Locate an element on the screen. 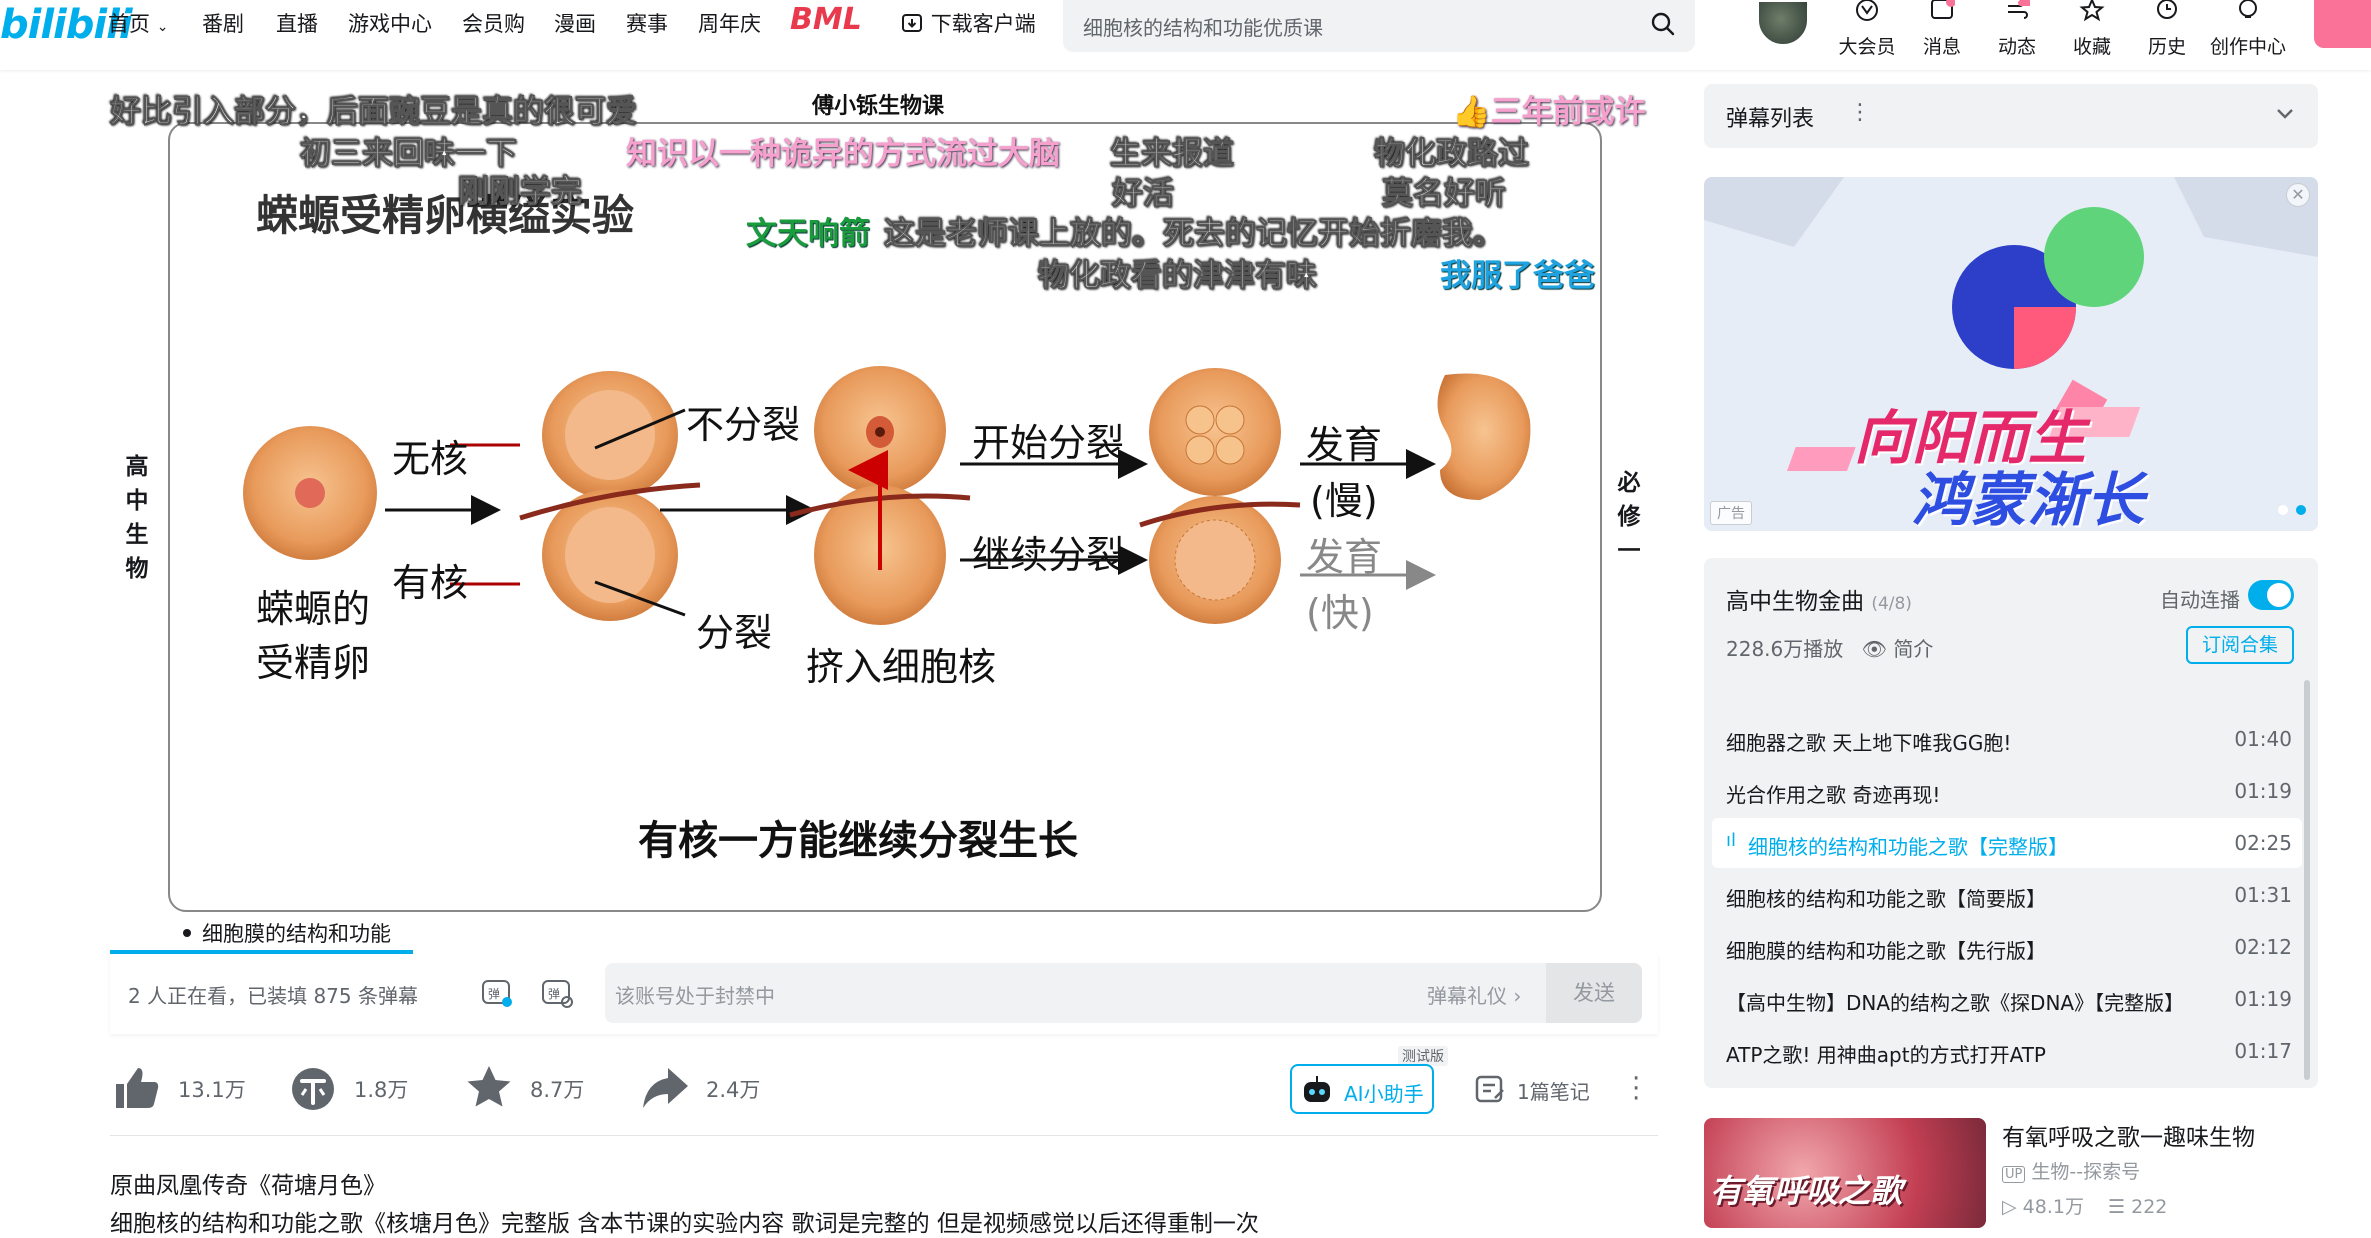 The width and height of the screenshot is (2371, 1238). danmaku: 好活 is located at coordinates (1143, 194).